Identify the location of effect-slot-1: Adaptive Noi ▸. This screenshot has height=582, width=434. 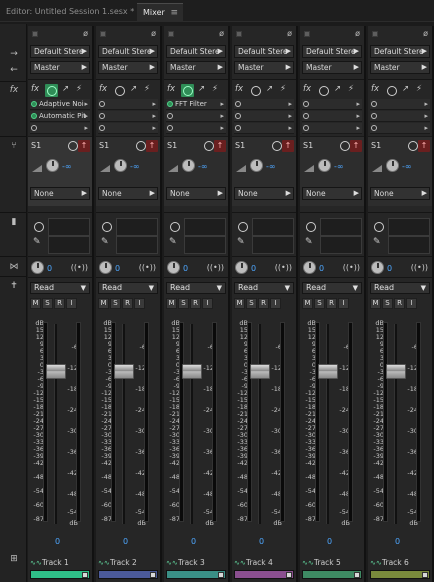
(60, 104).